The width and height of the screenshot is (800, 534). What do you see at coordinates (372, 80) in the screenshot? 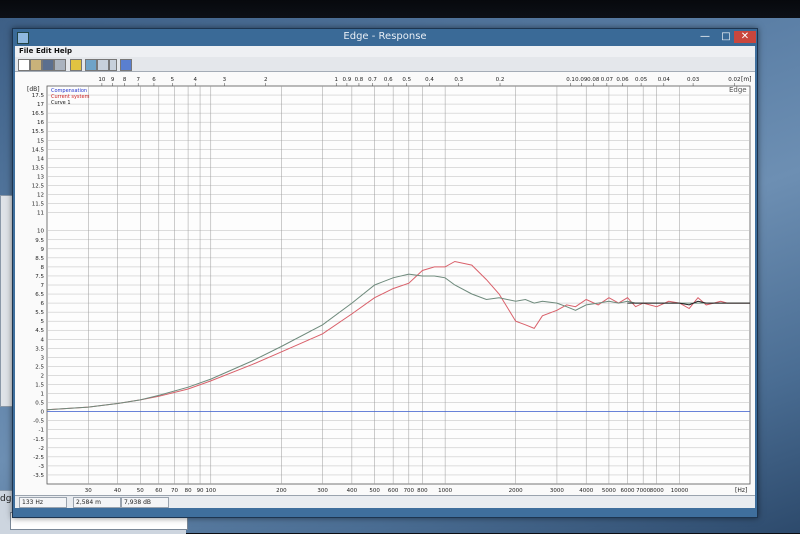
I see `top-tick-label: 0.7` at bounding box center [372, 80].